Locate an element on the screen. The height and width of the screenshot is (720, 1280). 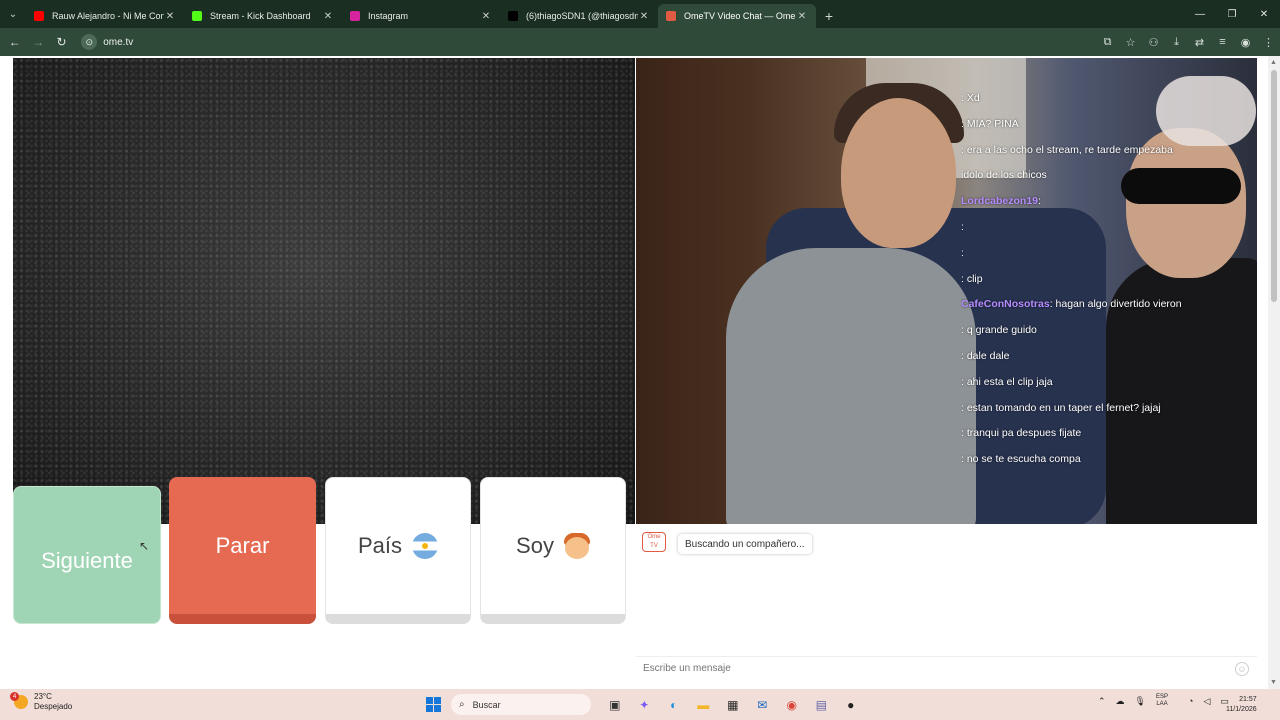
back-icon: ← is located at coordinates (14, 42).